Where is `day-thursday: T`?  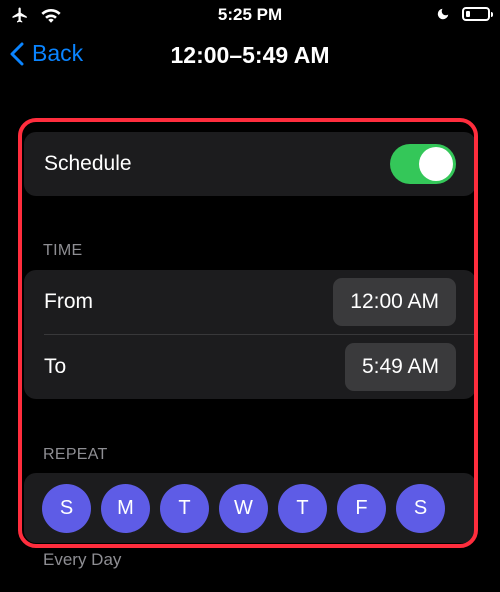
day-thursday: T is located at coordinates (302, 508).